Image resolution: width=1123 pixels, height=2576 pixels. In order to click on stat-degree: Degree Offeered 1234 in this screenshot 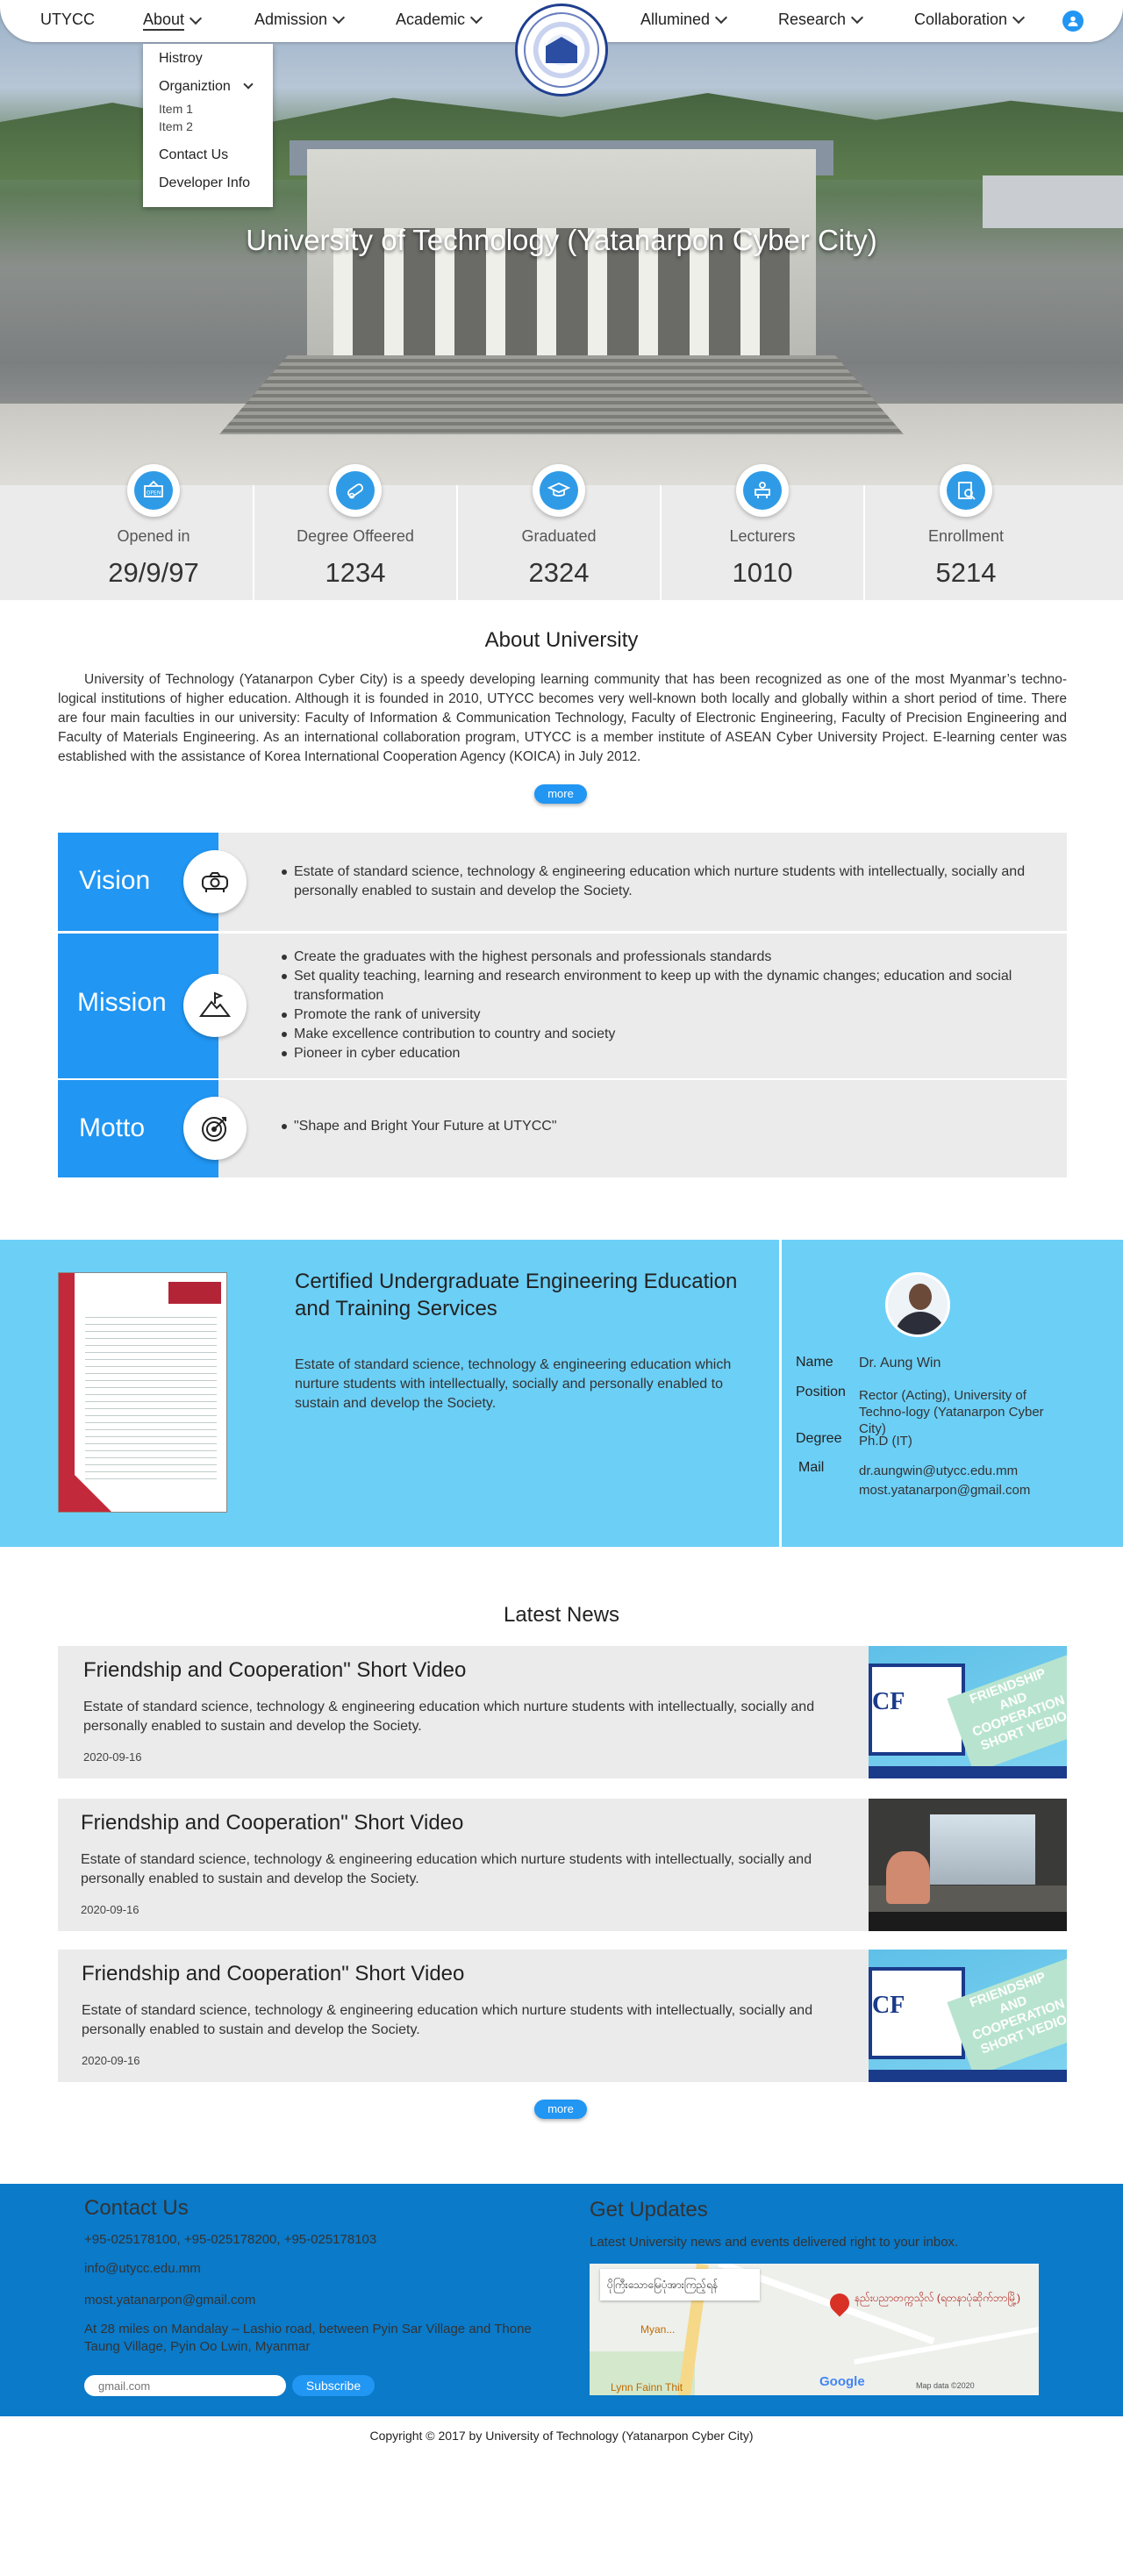, I will do `click(355, 532)`.